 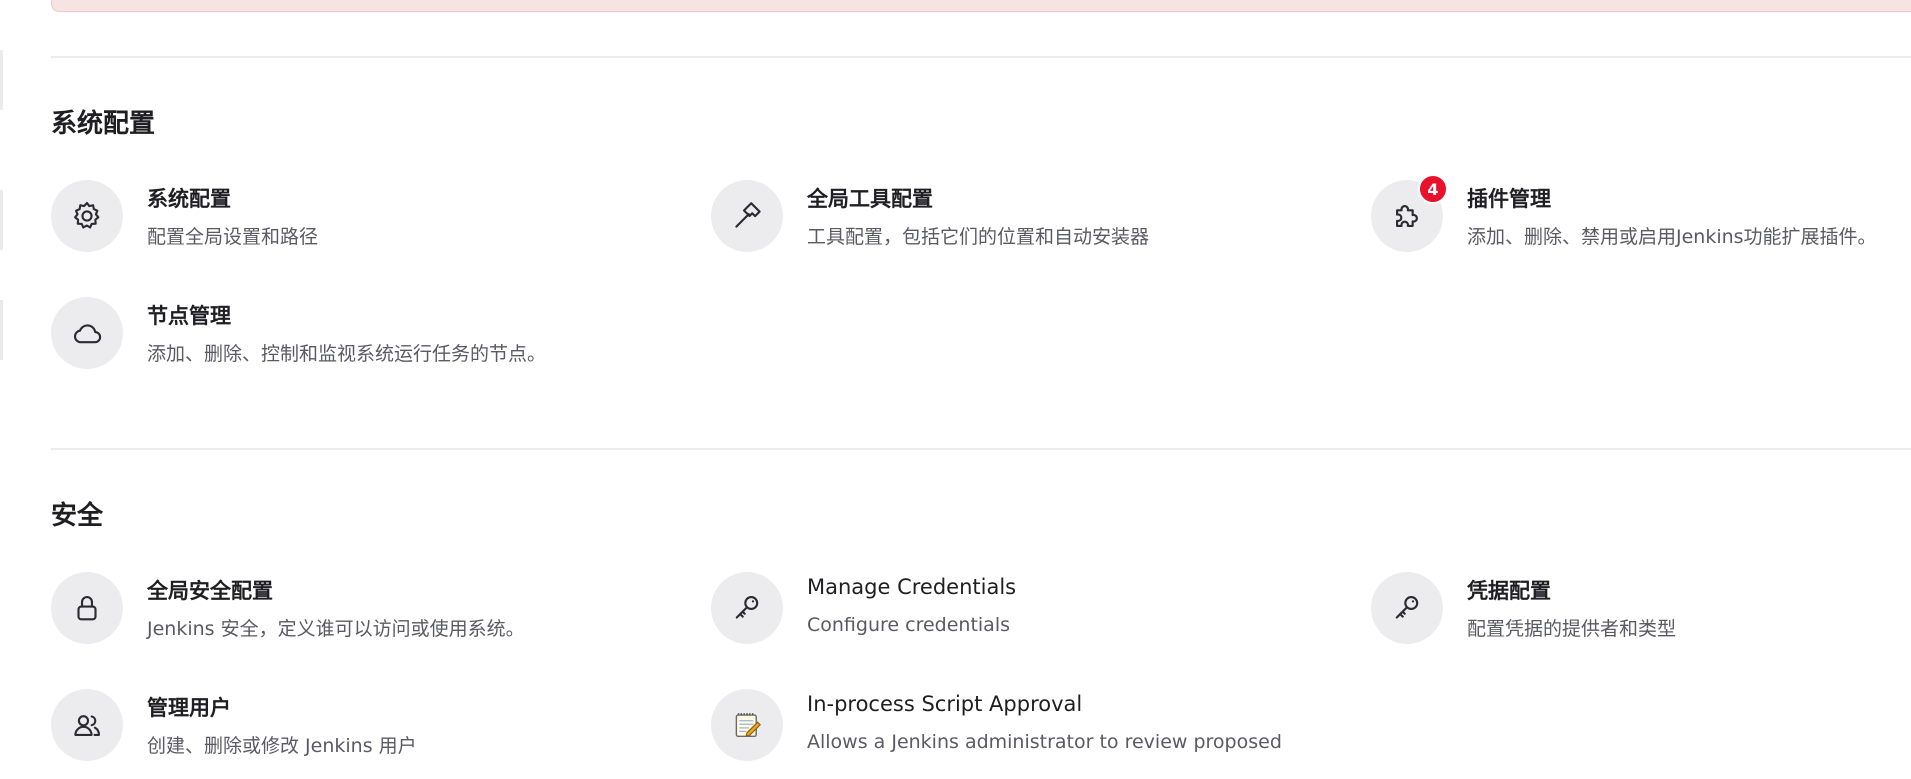 I want to click on manage-item-plugins: 4 插件管理 添加、删除、禁用或启用Jenkins功能扩展插件。, so click(x=1641, y=222).